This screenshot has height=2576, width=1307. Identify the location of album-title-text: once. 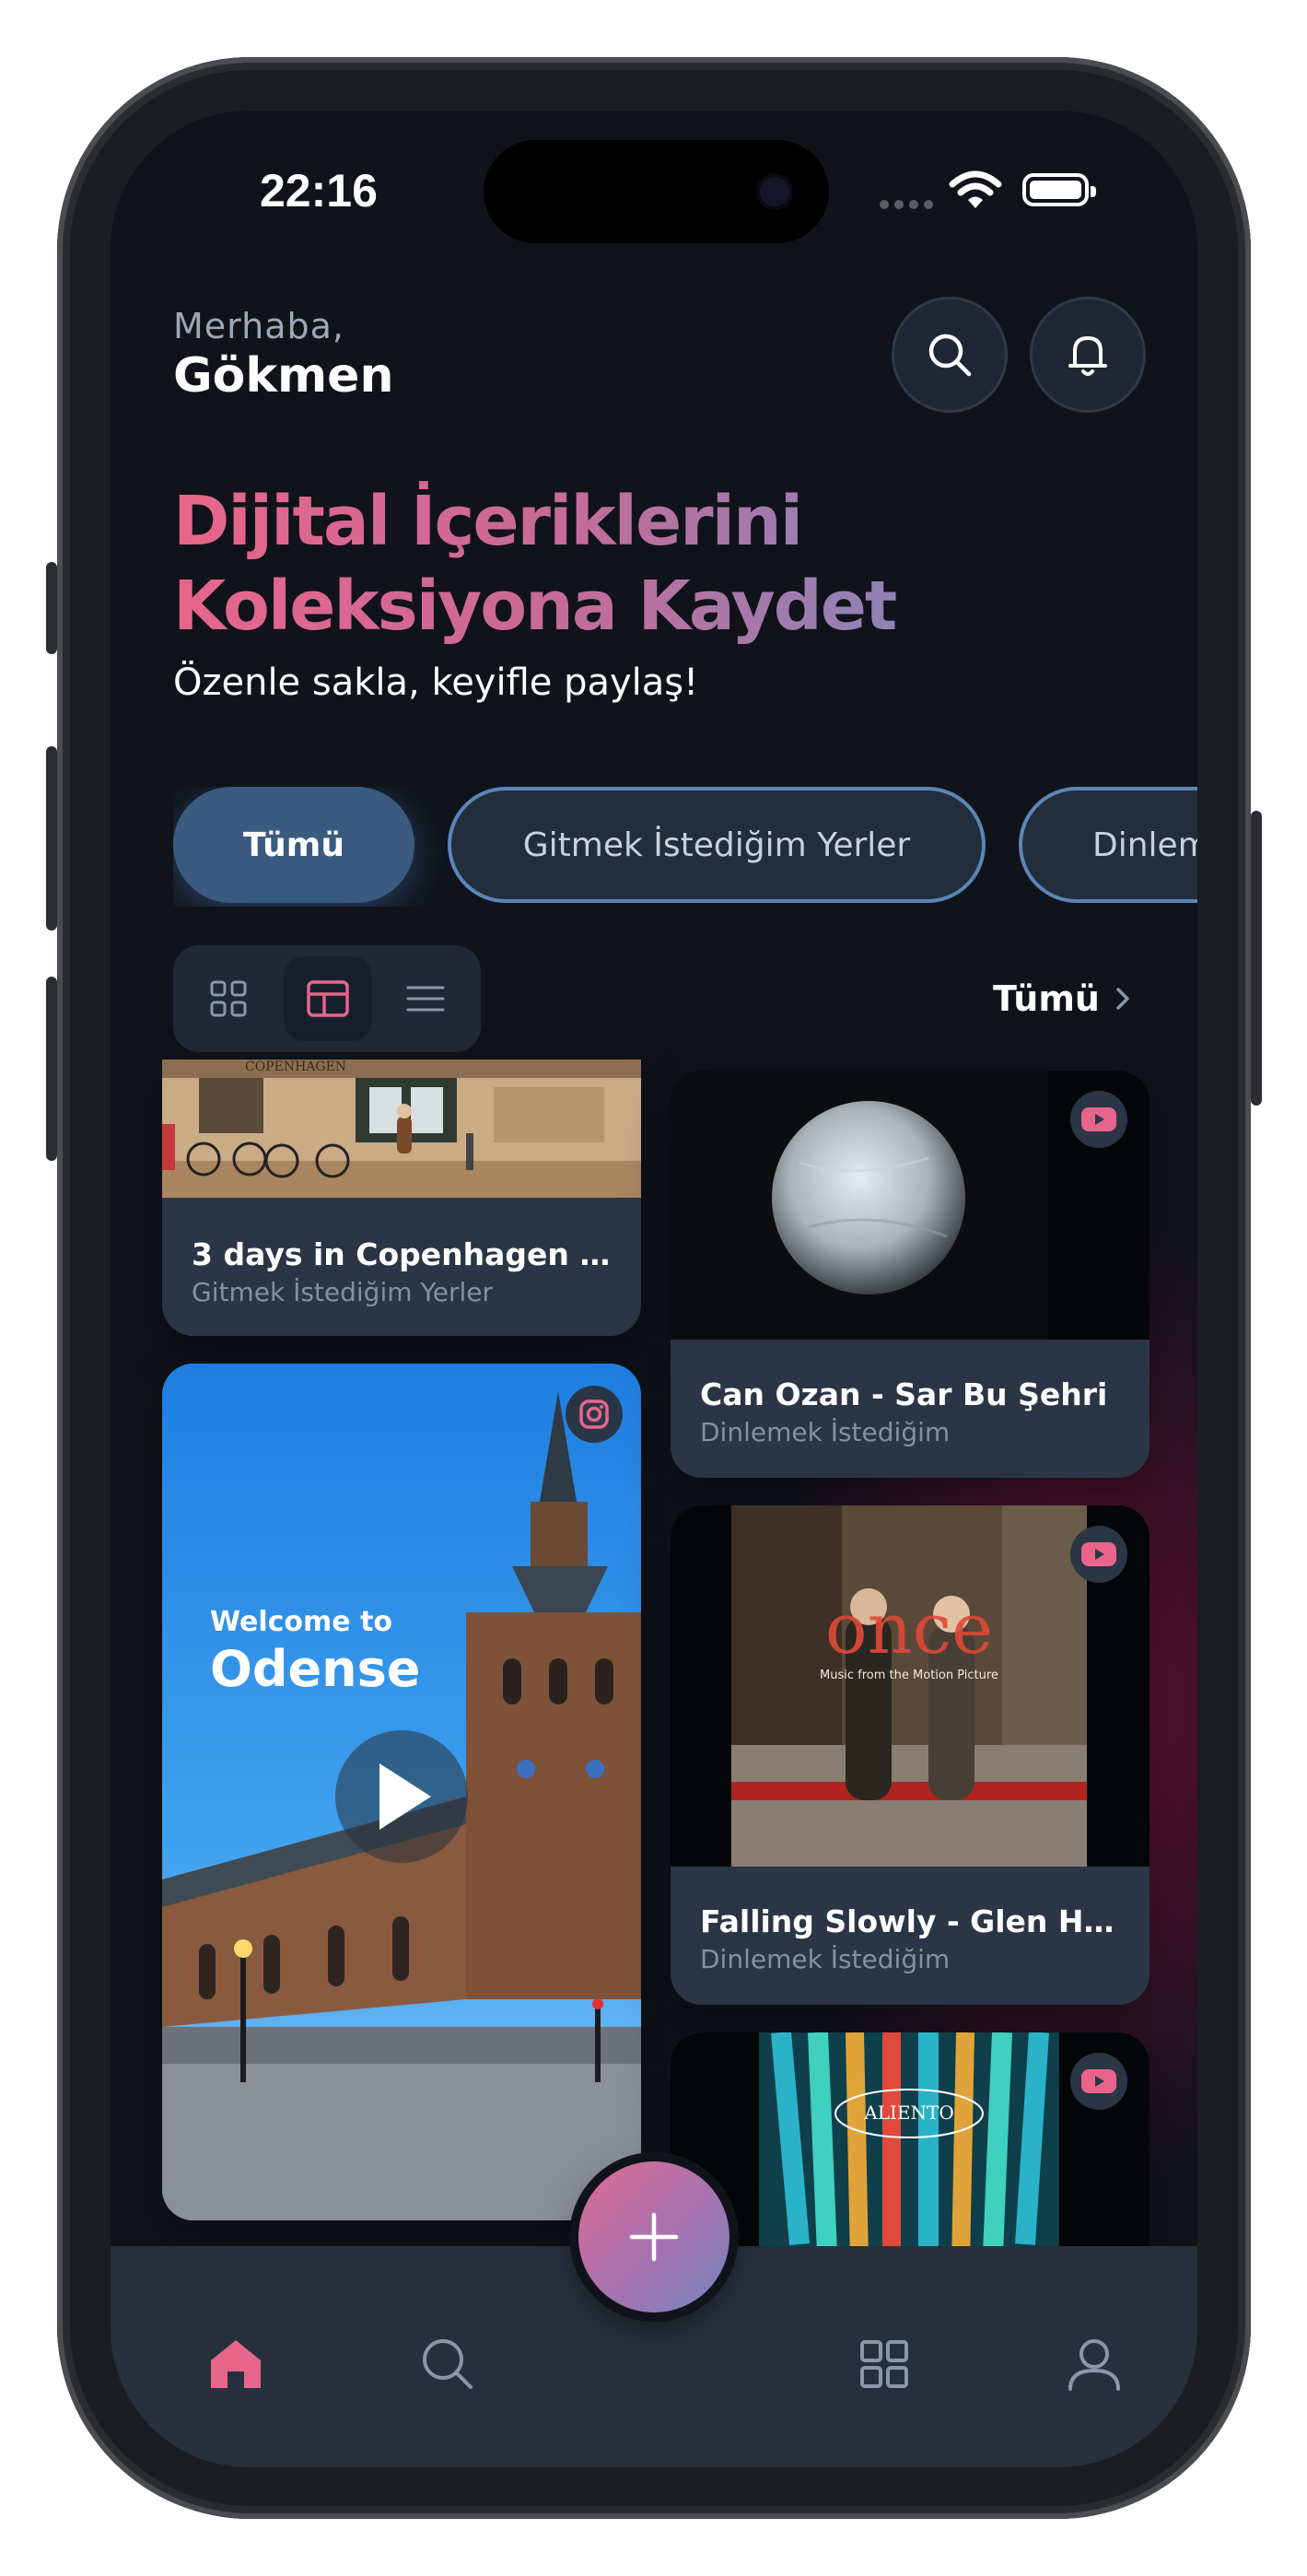
(909, 1628).